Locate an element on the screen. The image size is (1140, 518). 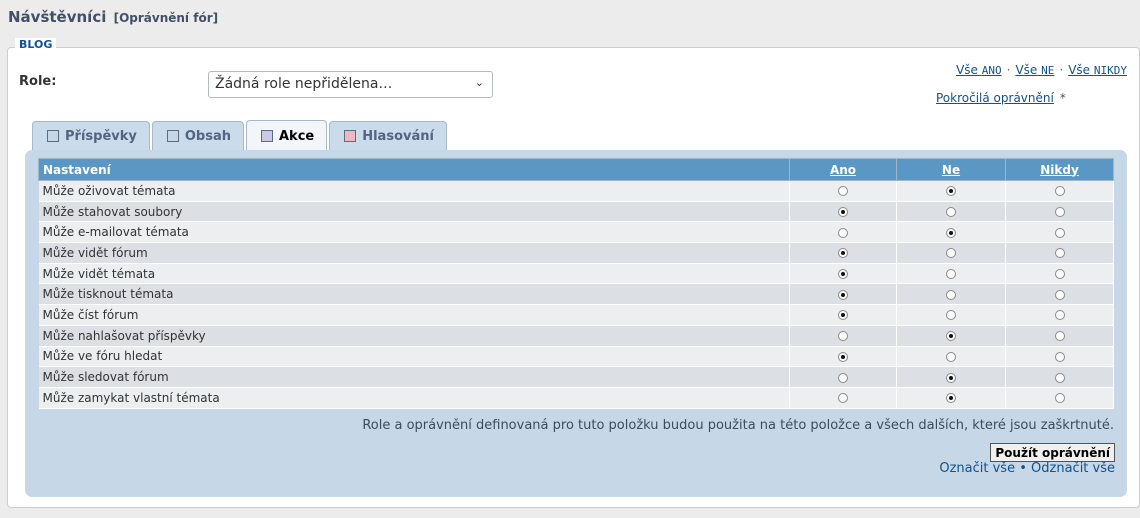
tab-0: Příspěvky is located at coordinates (91, 135).